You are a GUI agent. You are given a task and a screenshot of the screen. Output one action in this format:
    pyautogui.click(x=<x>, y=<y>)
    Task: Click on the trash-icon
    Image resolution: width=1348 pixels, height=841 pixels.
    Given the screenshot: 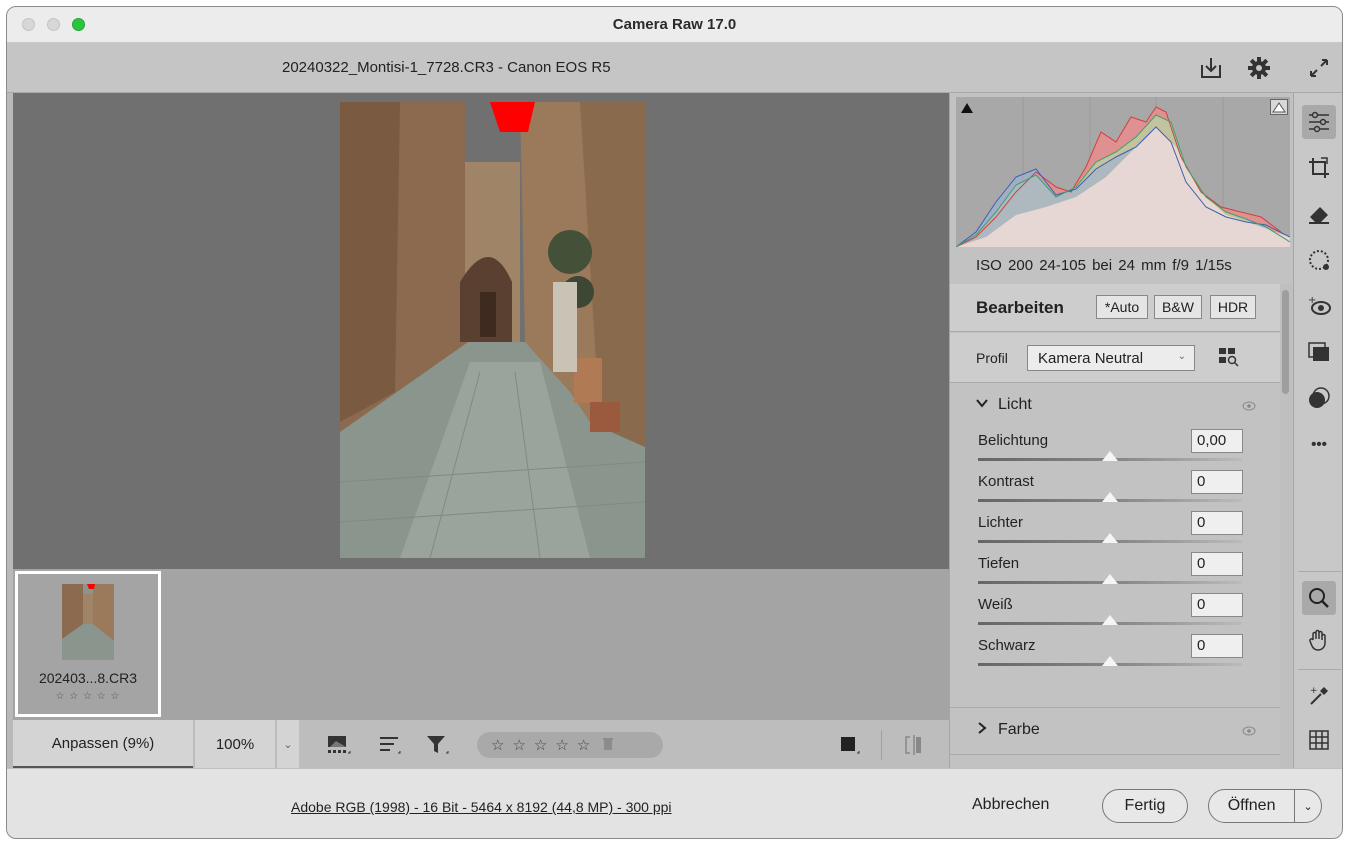 What is the action you would take?
    pyautogui.click(x=608, y=745)
    